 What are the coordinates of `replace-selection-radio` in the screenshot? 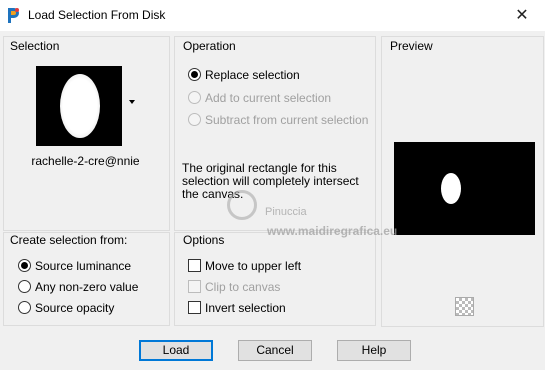 It's located at (194, 74).